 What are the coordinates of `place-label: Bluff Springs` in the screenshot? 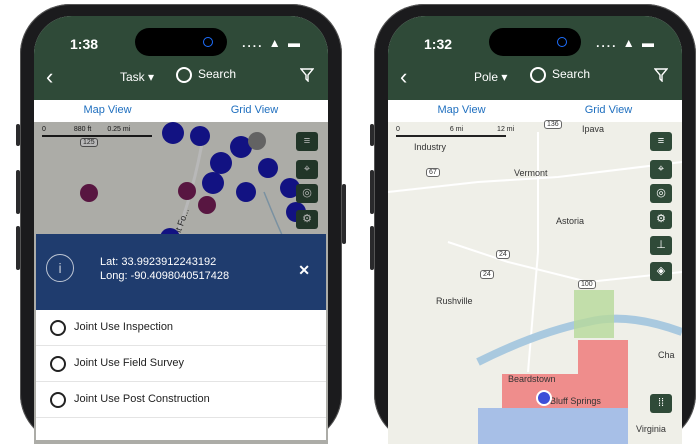 It's located at (575, 401).